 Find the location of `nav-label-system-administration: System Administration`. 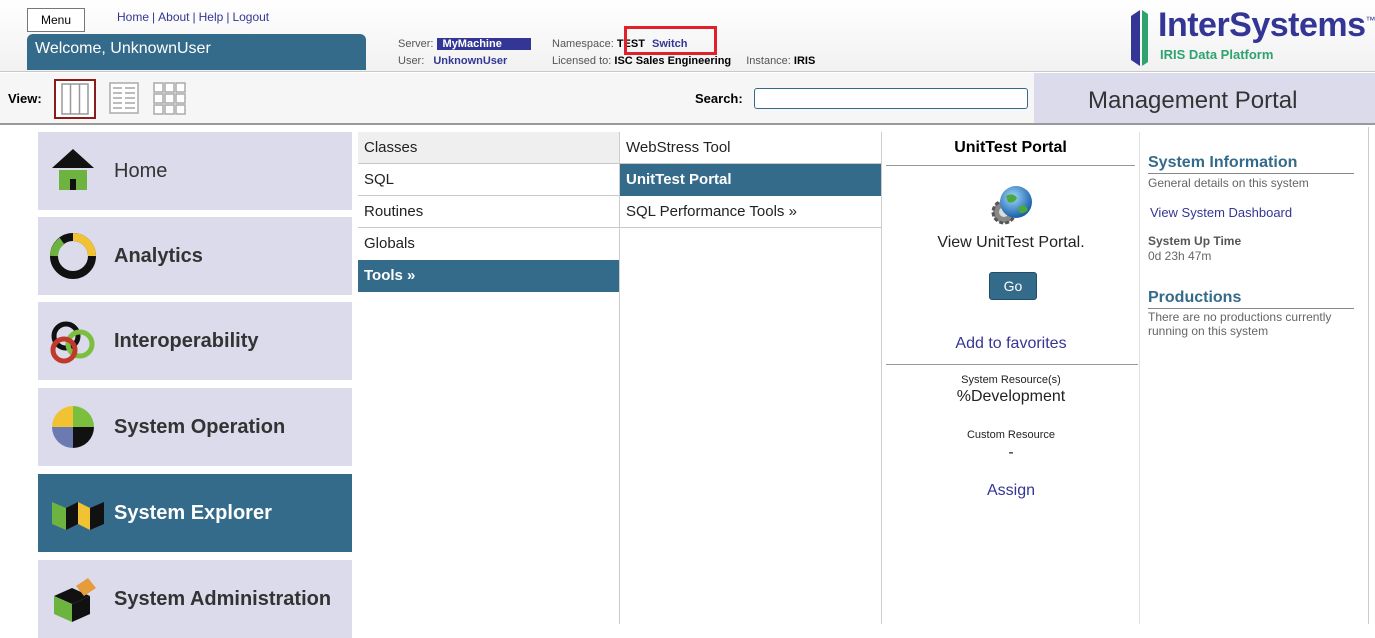

nav-label-system-administration: System Administration is located at coordinates (223, 599).